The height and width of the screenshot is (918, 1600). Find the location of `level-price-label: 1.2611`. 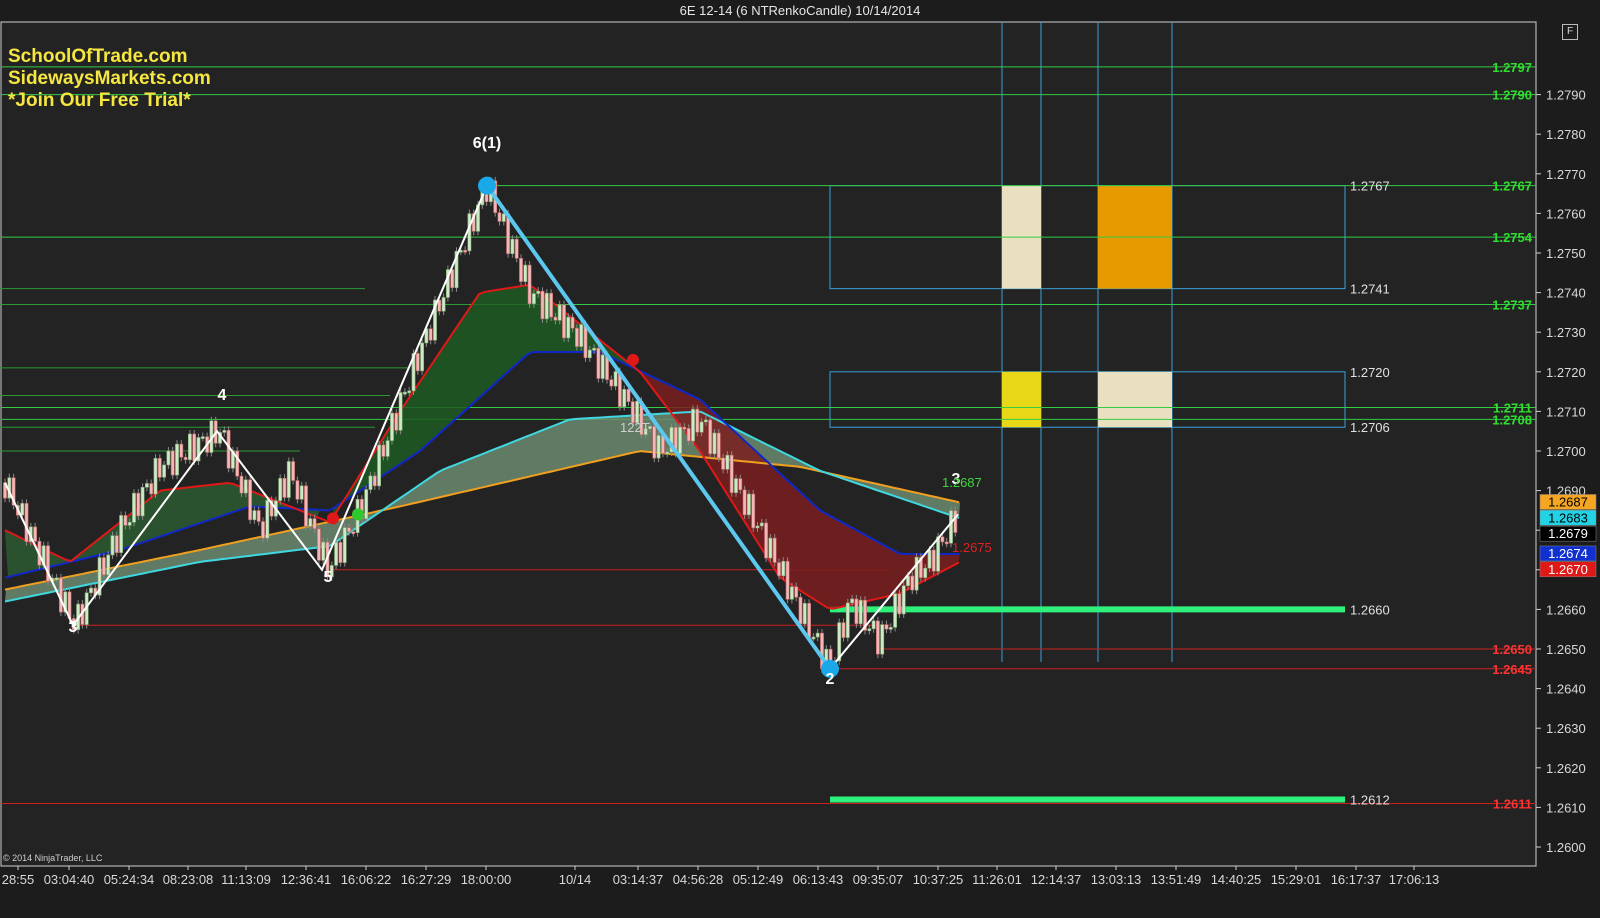

level-price-label: 1.2611 is located at coordinates (1512, 803).